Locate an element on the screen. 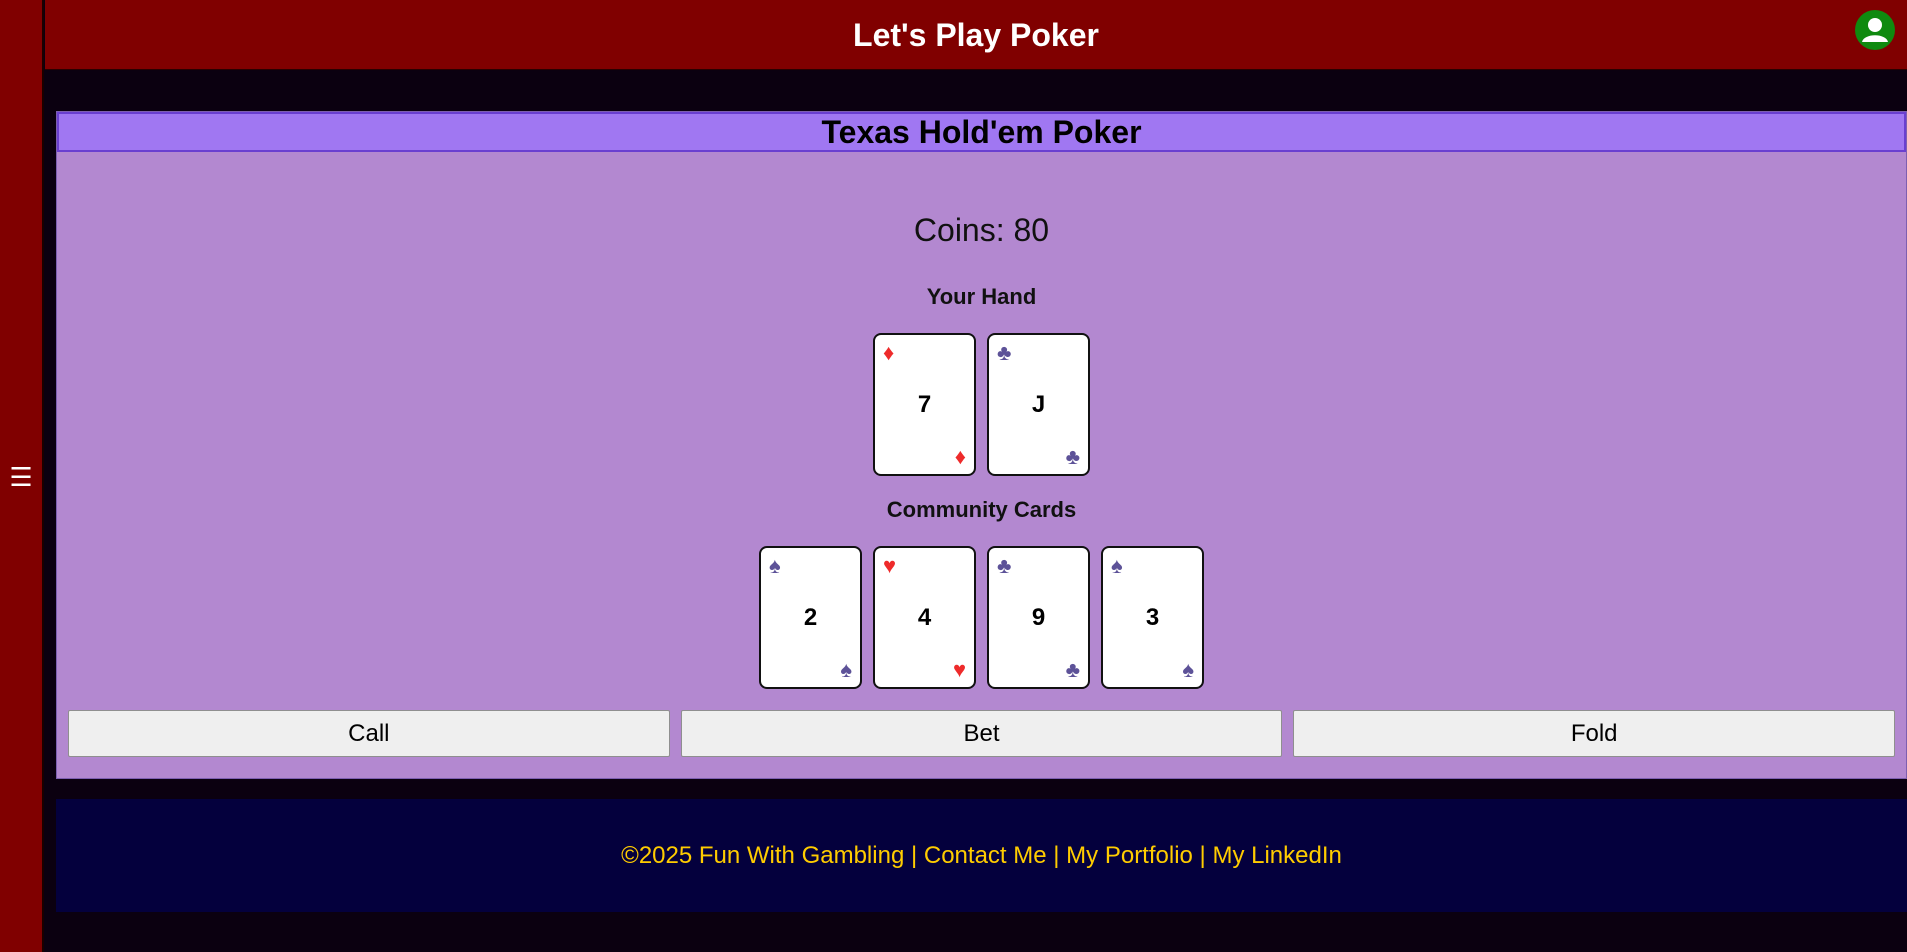 This screenshot has width=1907, height=952. community-card: ♥ 4 ♥ is located at coordinates (924, 617).